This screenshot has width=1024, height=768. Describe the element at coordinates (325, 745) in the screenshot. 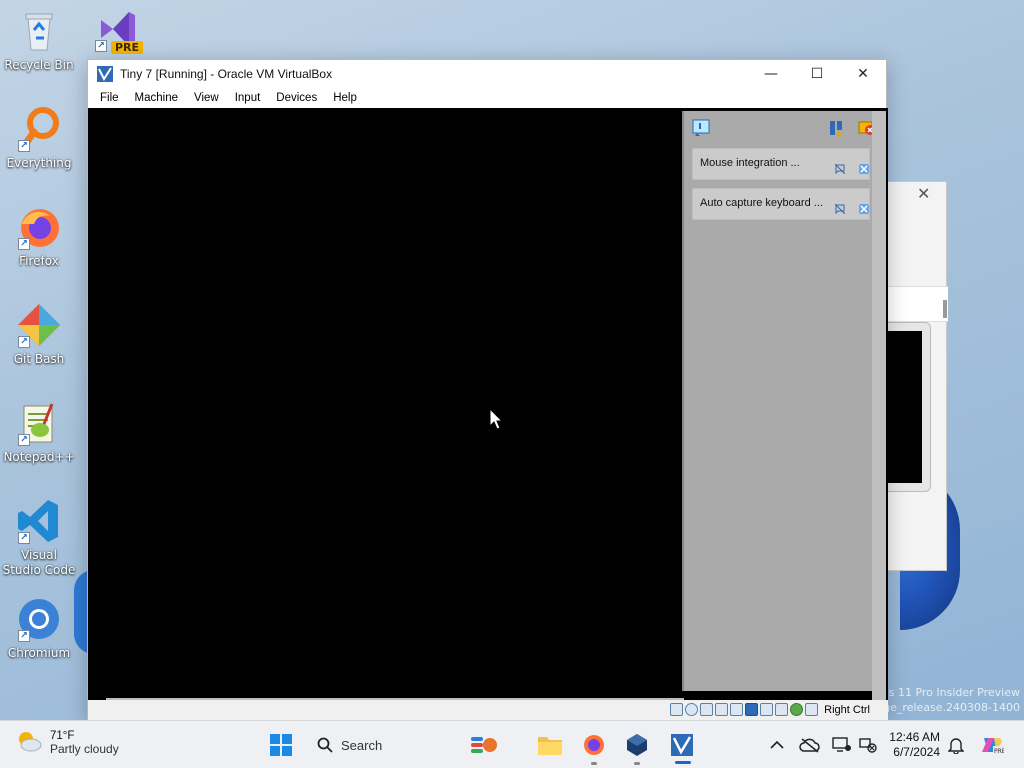

I see `search-icon` at that location.